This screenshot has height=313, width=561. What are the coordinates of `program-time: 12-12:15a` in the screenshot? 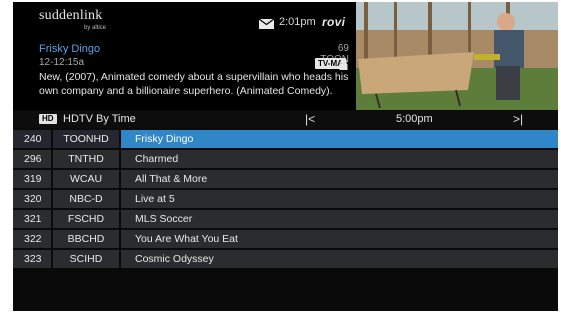 It's located at (62, 62).